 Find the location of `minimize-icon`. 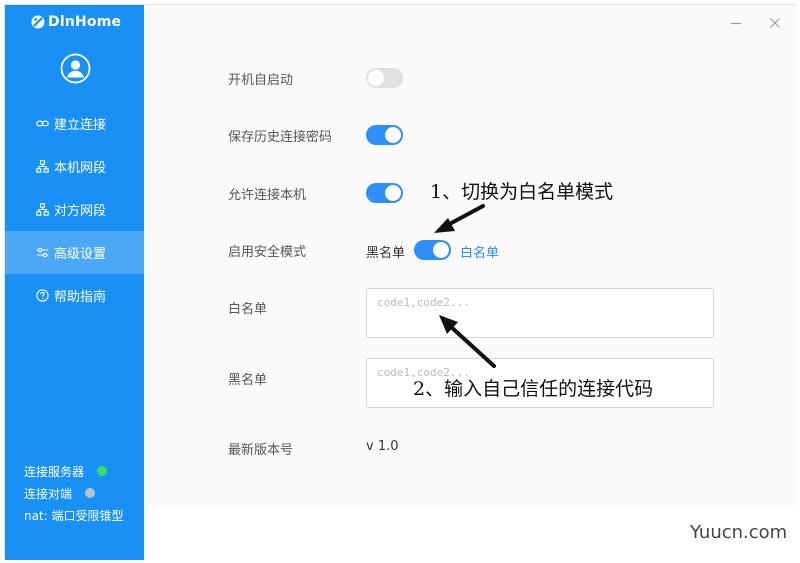

minimize-icon is located at coordinates (736, 23).